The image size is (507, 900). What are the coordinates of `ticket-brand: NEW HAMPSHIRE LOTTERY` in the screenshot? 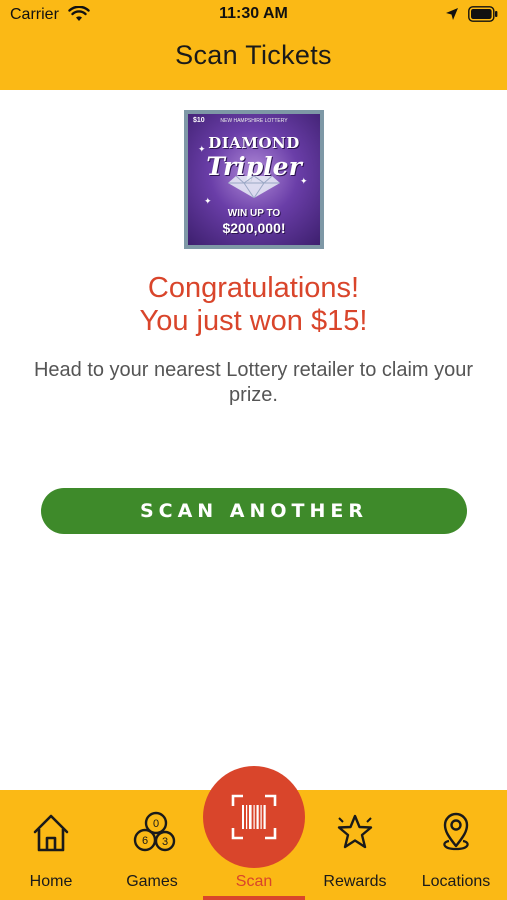 It's located at (254, 121).